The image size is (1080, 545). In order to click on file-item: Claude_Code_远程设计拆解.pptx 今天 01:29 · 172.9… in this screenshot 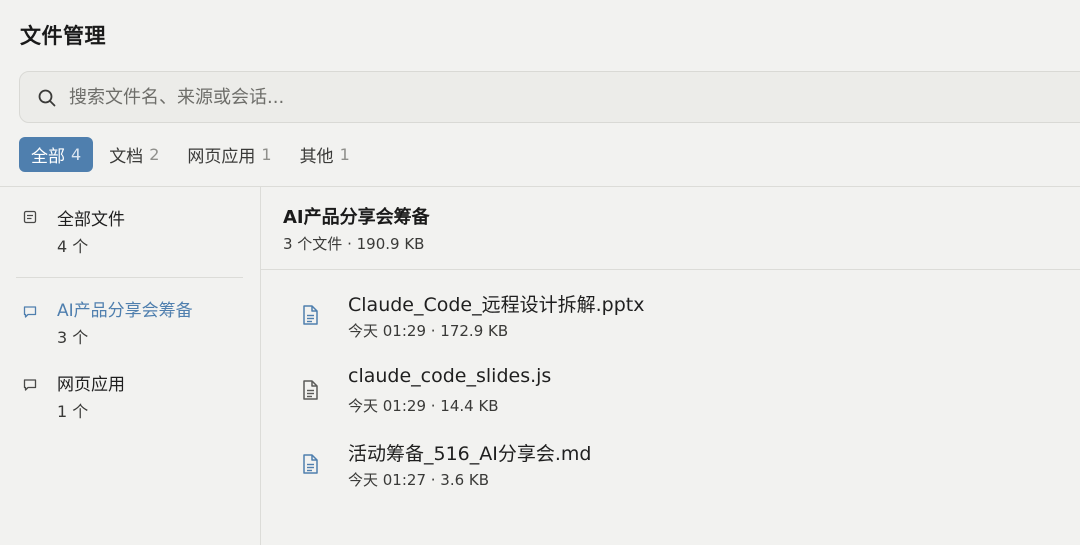, I will do `click(680, 318)`.